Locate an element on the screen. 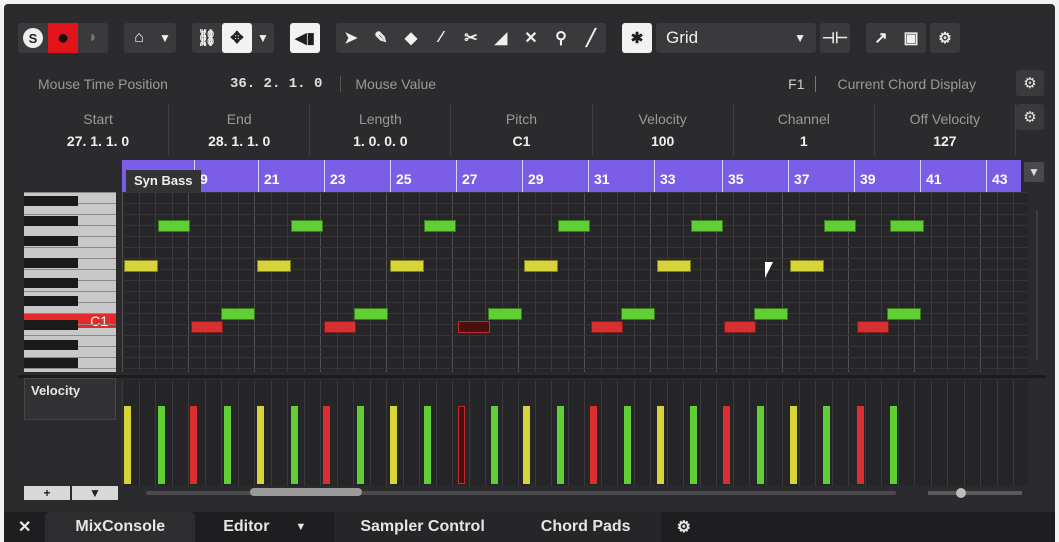 This screenshot has height=542, width=1059. line-tool-icon: ╱ is located at coordinates (591, 38).